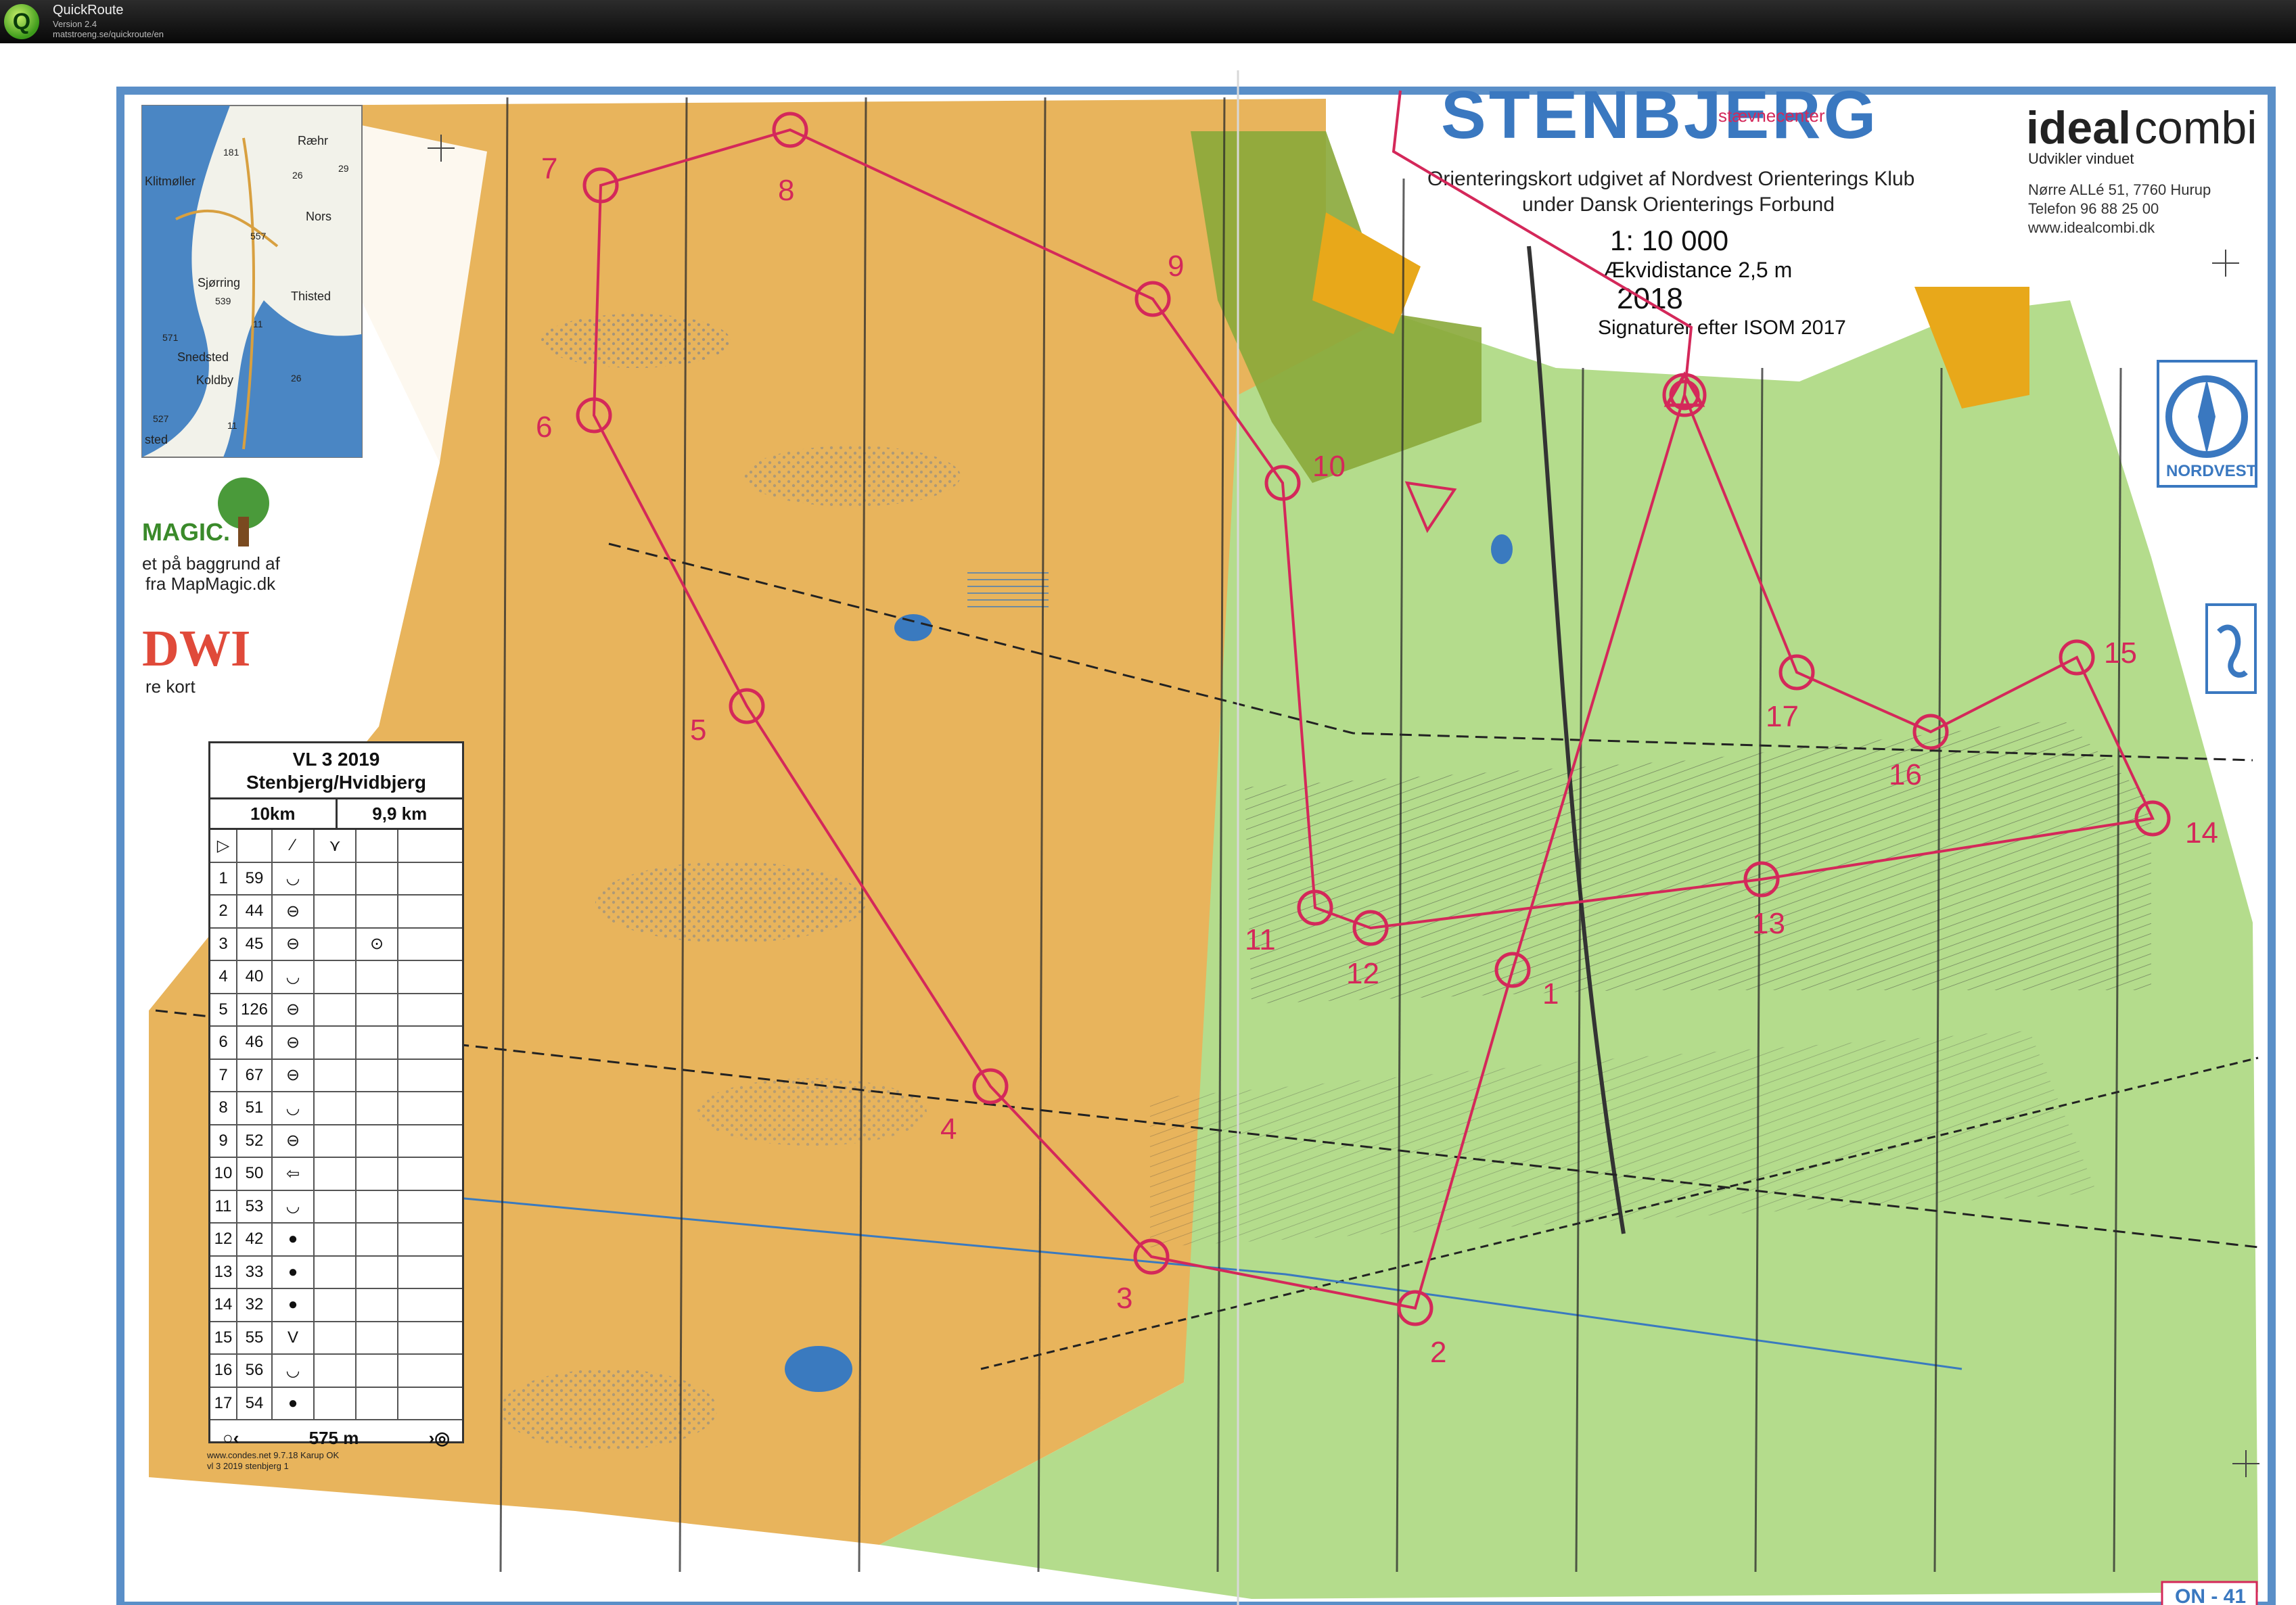 This screenshot has height=1605, width=2296. What do you see at coordinates (255, 1337) in the screenshot?
I see `desc-code: 55` at bounding box center [255, 1337].